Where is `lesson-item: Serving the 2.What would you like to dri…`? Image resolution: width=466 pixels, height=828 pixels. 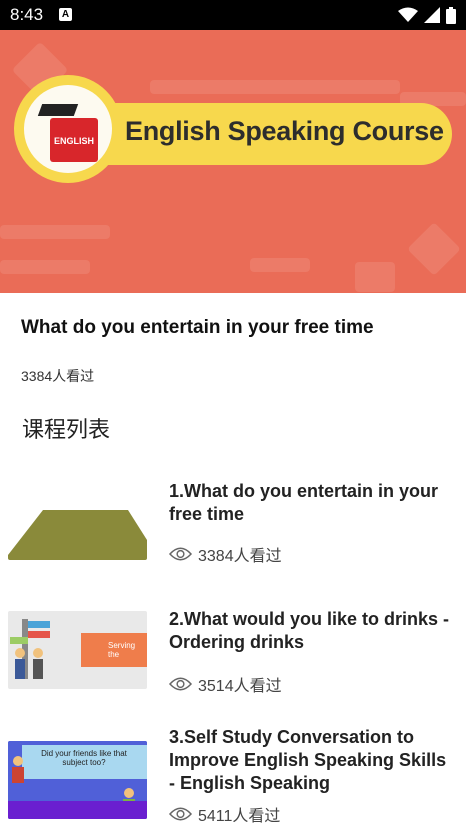 lesson-item: Serving the 2.What would you like to dri… is located at coordinates (233, 655).